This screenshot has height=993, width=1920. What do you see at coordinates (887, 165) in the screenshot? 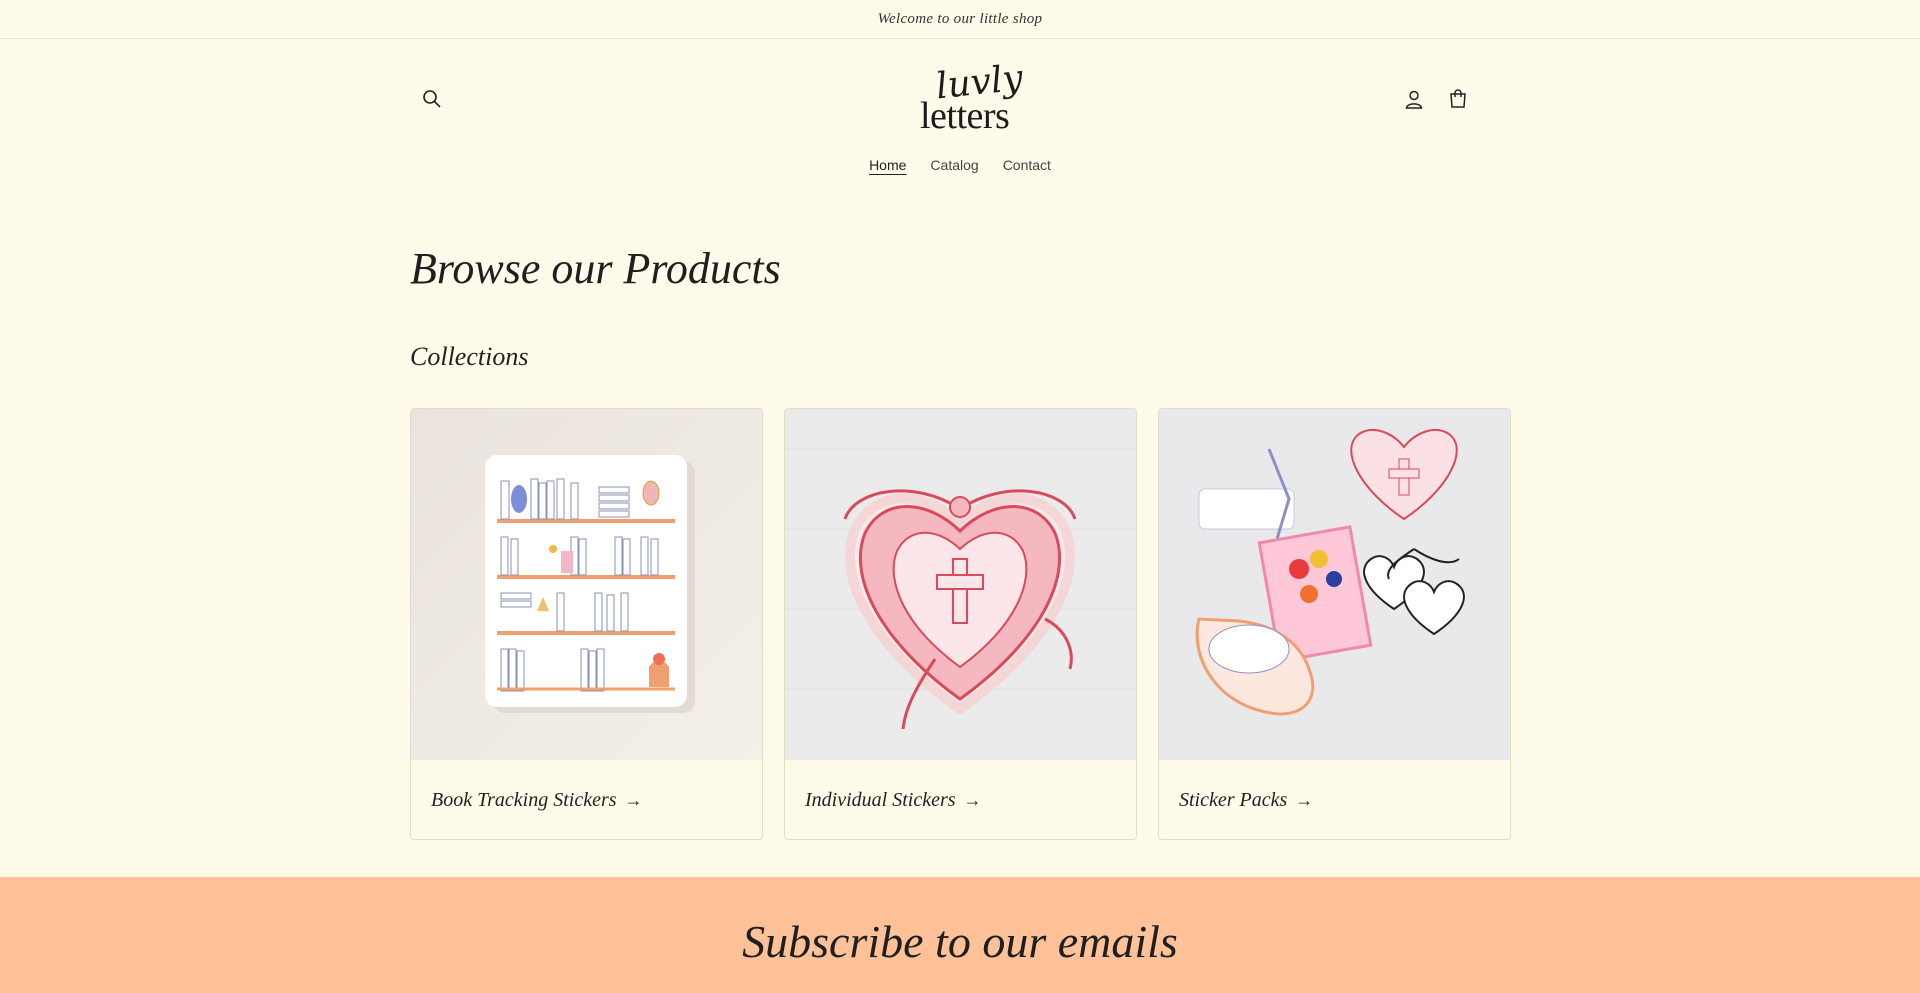
I see `nav-home: Home` at bounding box center [887, 165].